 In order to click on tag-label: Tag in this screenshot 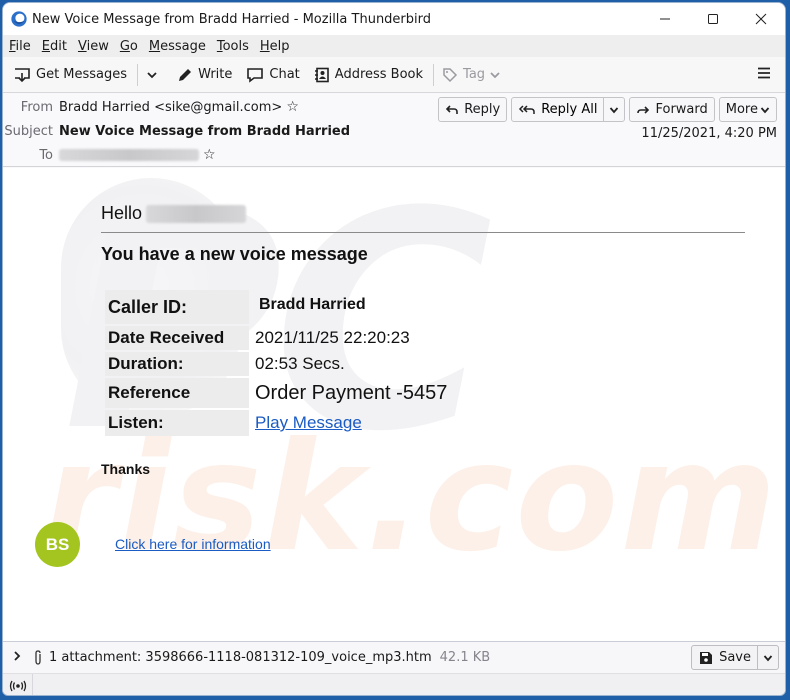, I will do `click(474, 74)`.